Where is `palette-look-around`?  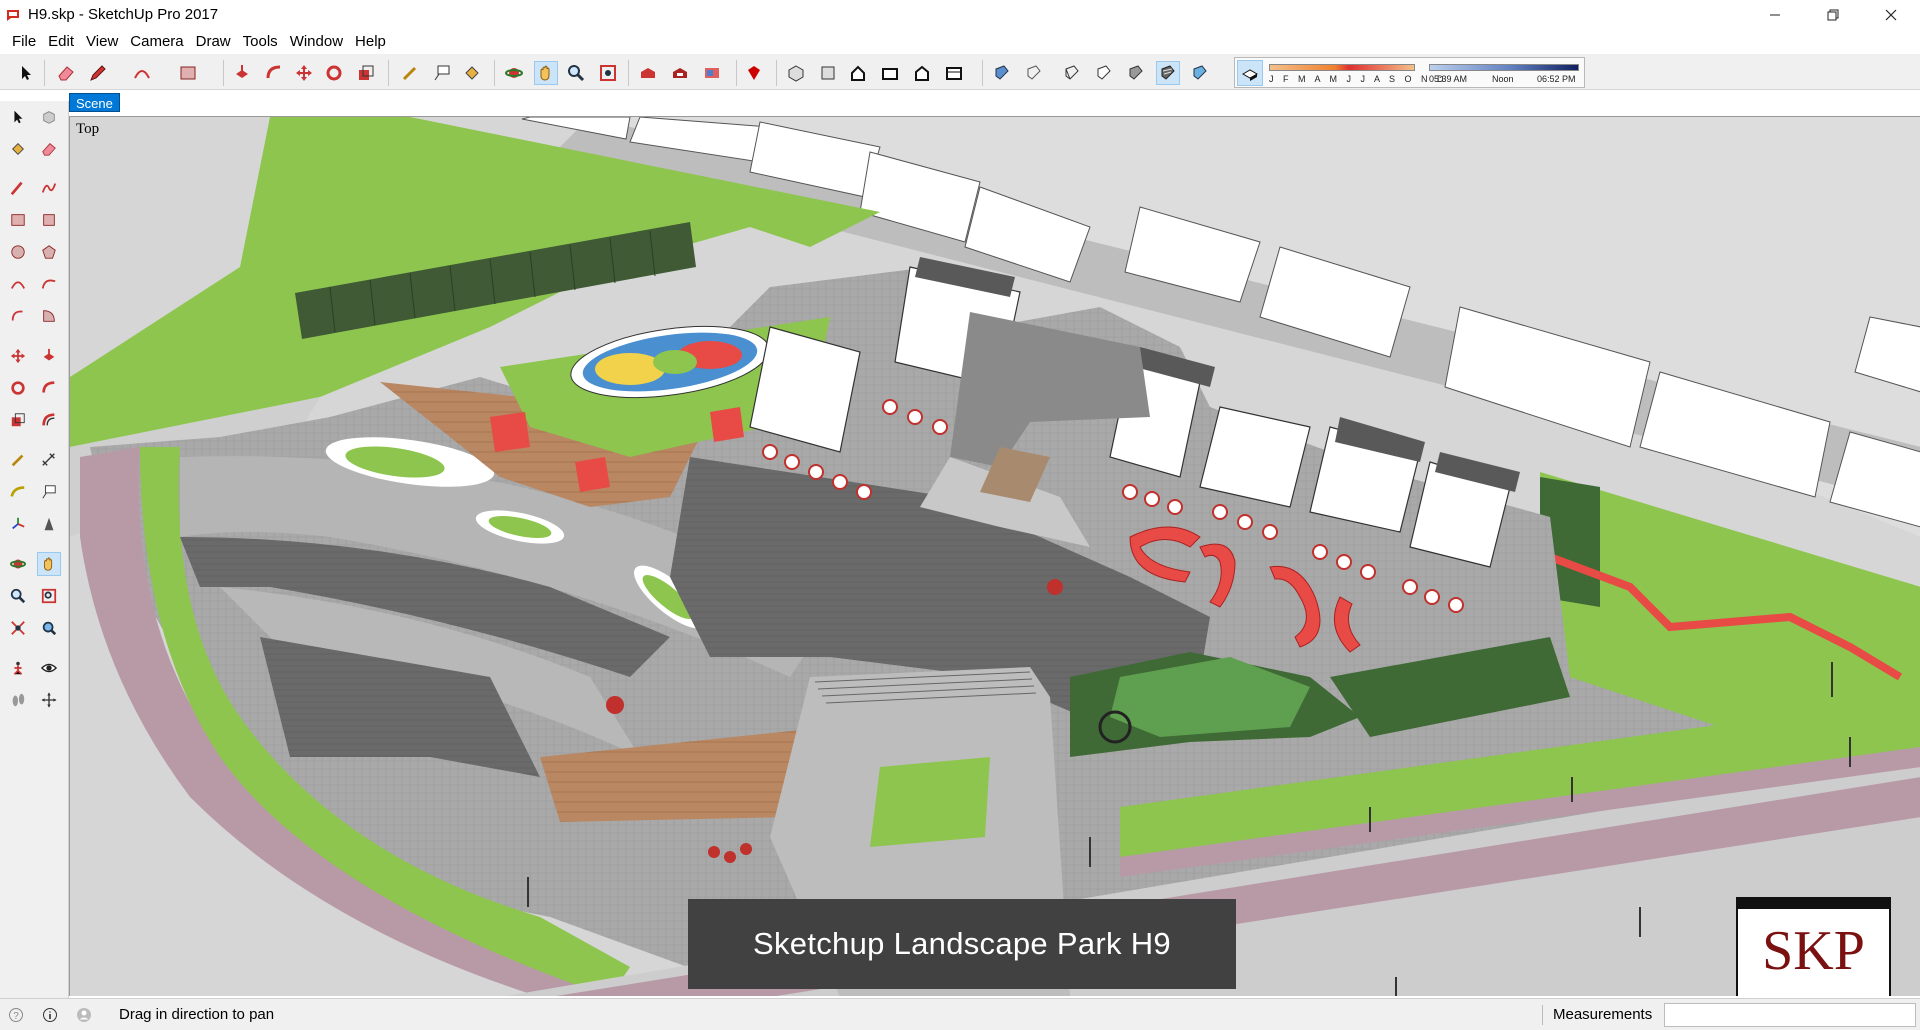 palette-look-around is located at coordinates (49, 668).